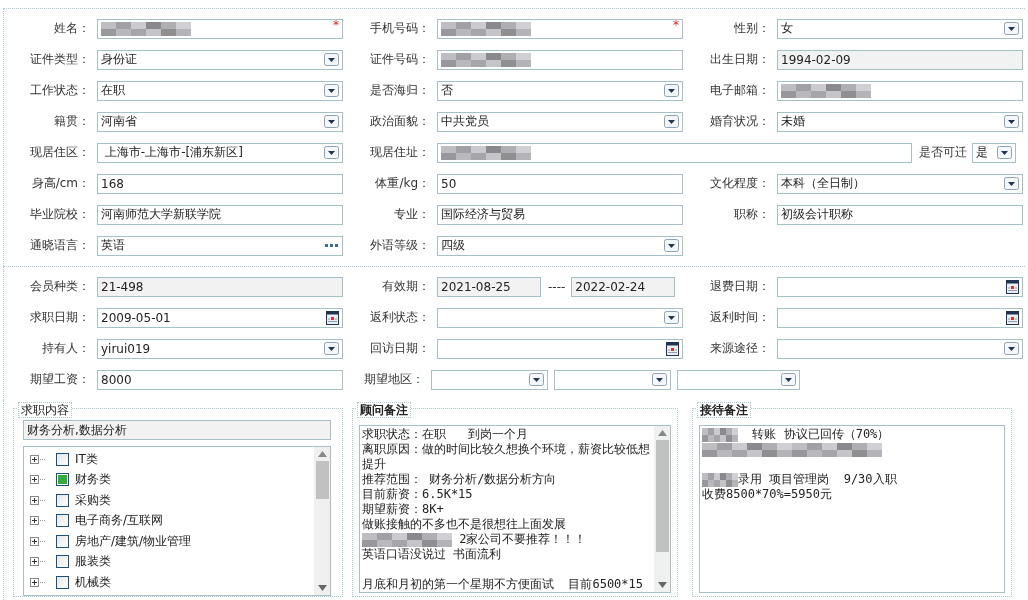 This screenshot has height=600, width=1028. What do you see at coordinates (489, 286) in the screenshot?
I see `date-field: 2021-08-25` at bounding box center [489, 286].